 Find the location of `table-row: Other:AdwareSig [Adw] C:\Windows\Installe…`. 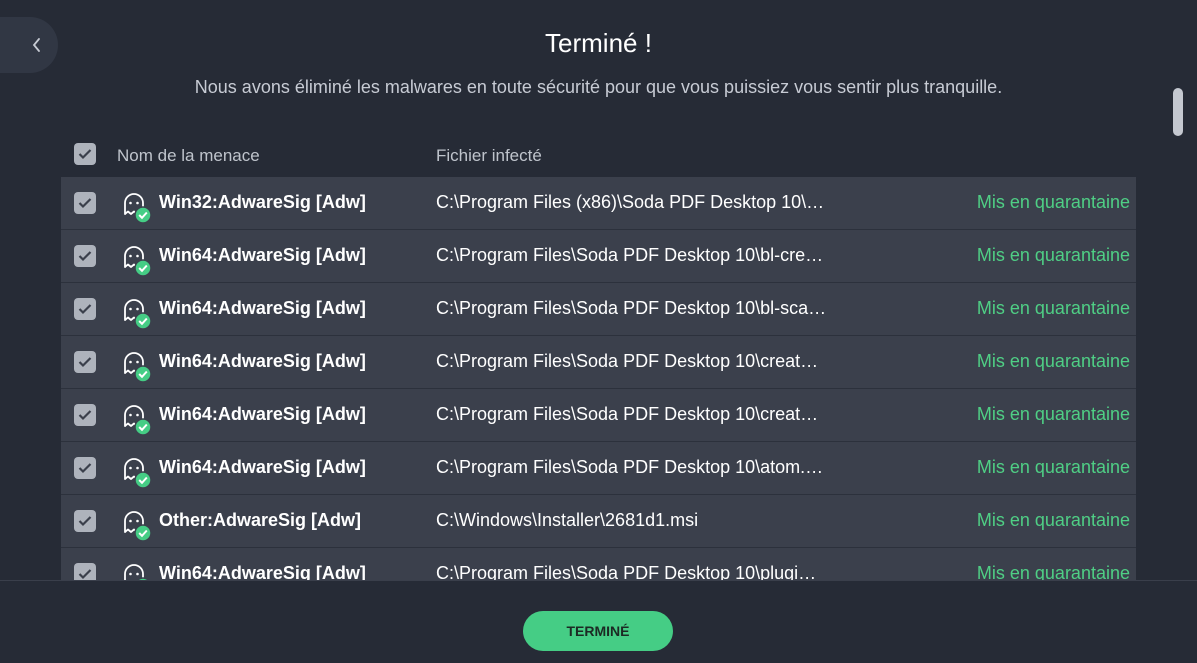

table-row: Other:AdwareSig [Adw] C:\Windows\Installe… is located at coordinates (598, 521).